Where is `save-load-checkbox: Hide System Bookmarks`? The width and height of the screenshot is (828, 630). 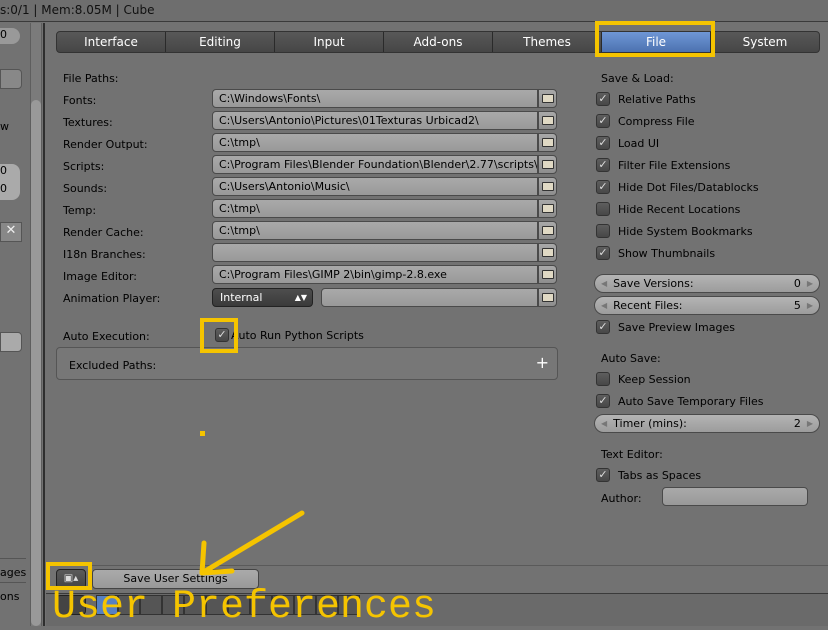 save-load-checkbox: Hide System Bookmarks is located at coordinates (674, 231).